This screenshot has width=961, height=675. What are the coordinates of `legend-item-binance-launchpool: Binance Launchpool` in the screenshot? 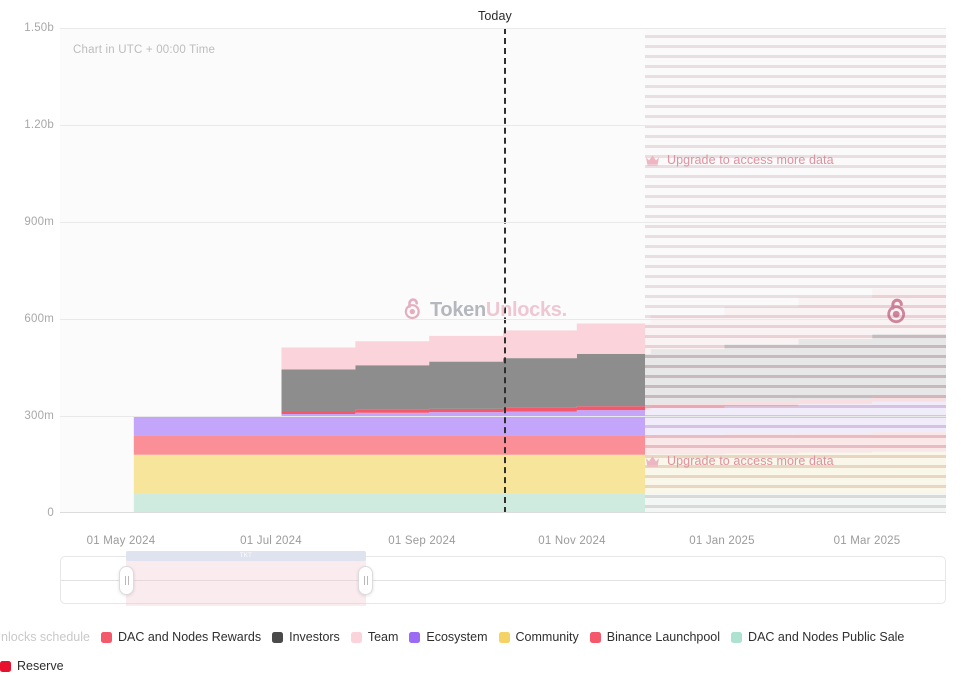 It's located at (655, 636).